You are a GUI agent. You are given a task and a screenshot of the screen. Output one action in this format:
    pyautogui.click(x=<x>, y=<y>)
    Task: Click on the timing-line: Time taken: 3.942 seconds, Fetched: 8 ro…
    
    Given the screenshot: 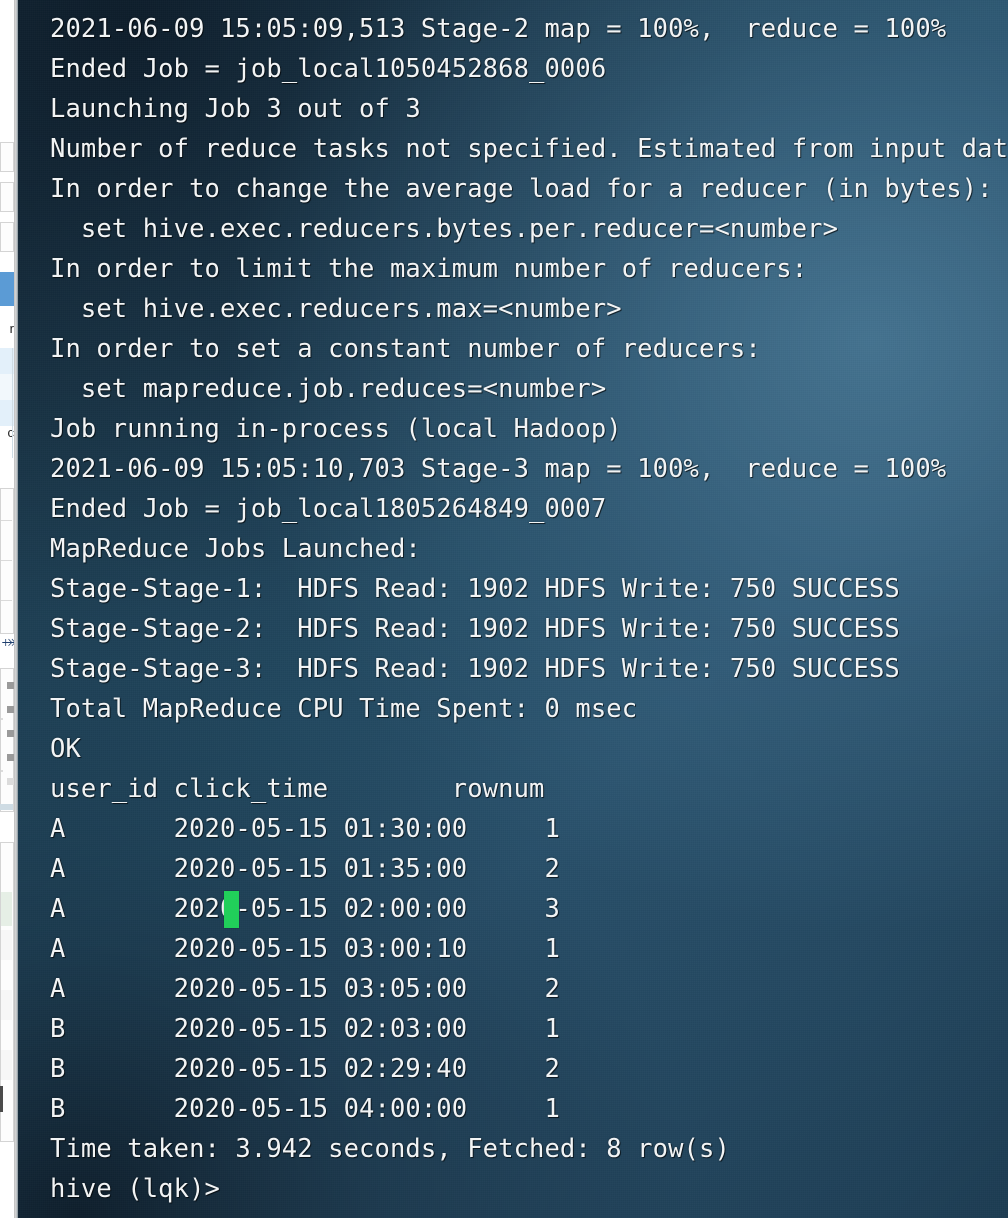 What is the action you would take?
    pyautogui.click(x=390, y=1149)
    